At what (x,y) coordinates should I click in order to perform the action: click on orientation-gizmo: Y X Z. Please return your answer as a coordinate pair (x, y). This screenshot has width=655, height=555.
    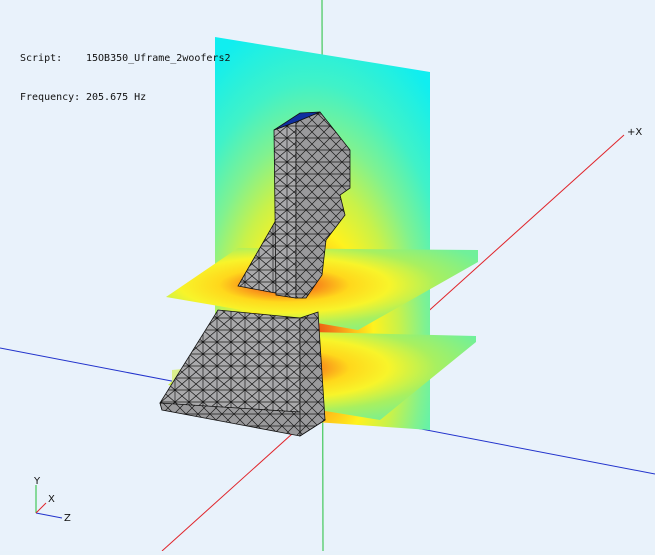
    Looking at the image, I should click on (52, 500).